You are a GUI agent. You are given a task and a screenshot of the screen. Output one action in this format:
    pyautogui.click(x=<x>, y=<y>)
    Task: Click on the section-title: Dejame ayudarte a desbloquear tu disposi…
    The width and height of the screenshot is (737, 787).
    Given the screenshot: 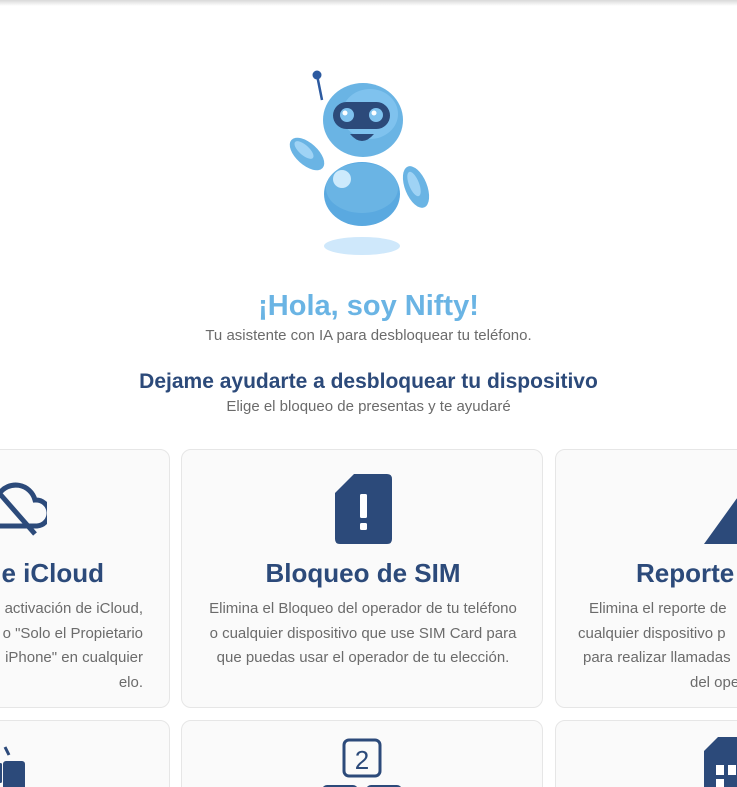 What is the action you would take?
    pyautogui.click(x=368, y=381)
    